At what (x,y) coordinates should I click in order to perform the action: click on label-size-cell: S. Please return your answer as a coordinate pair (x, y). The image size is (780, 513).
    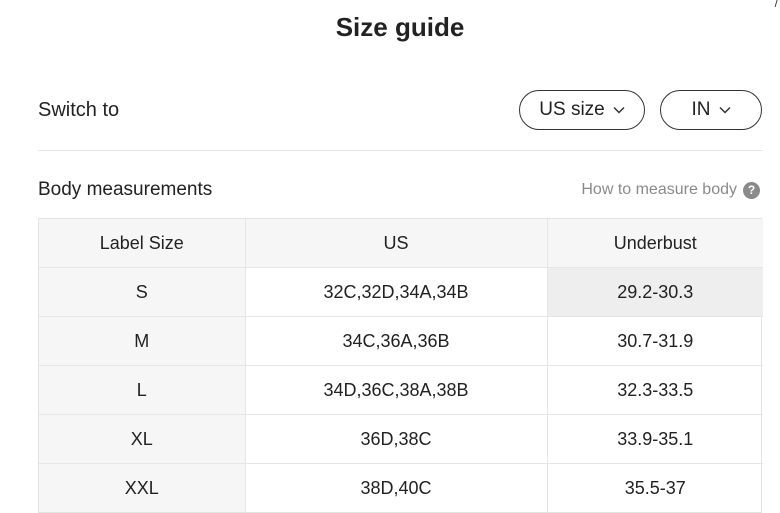
    Looking at the image, I should click on (142, 292).